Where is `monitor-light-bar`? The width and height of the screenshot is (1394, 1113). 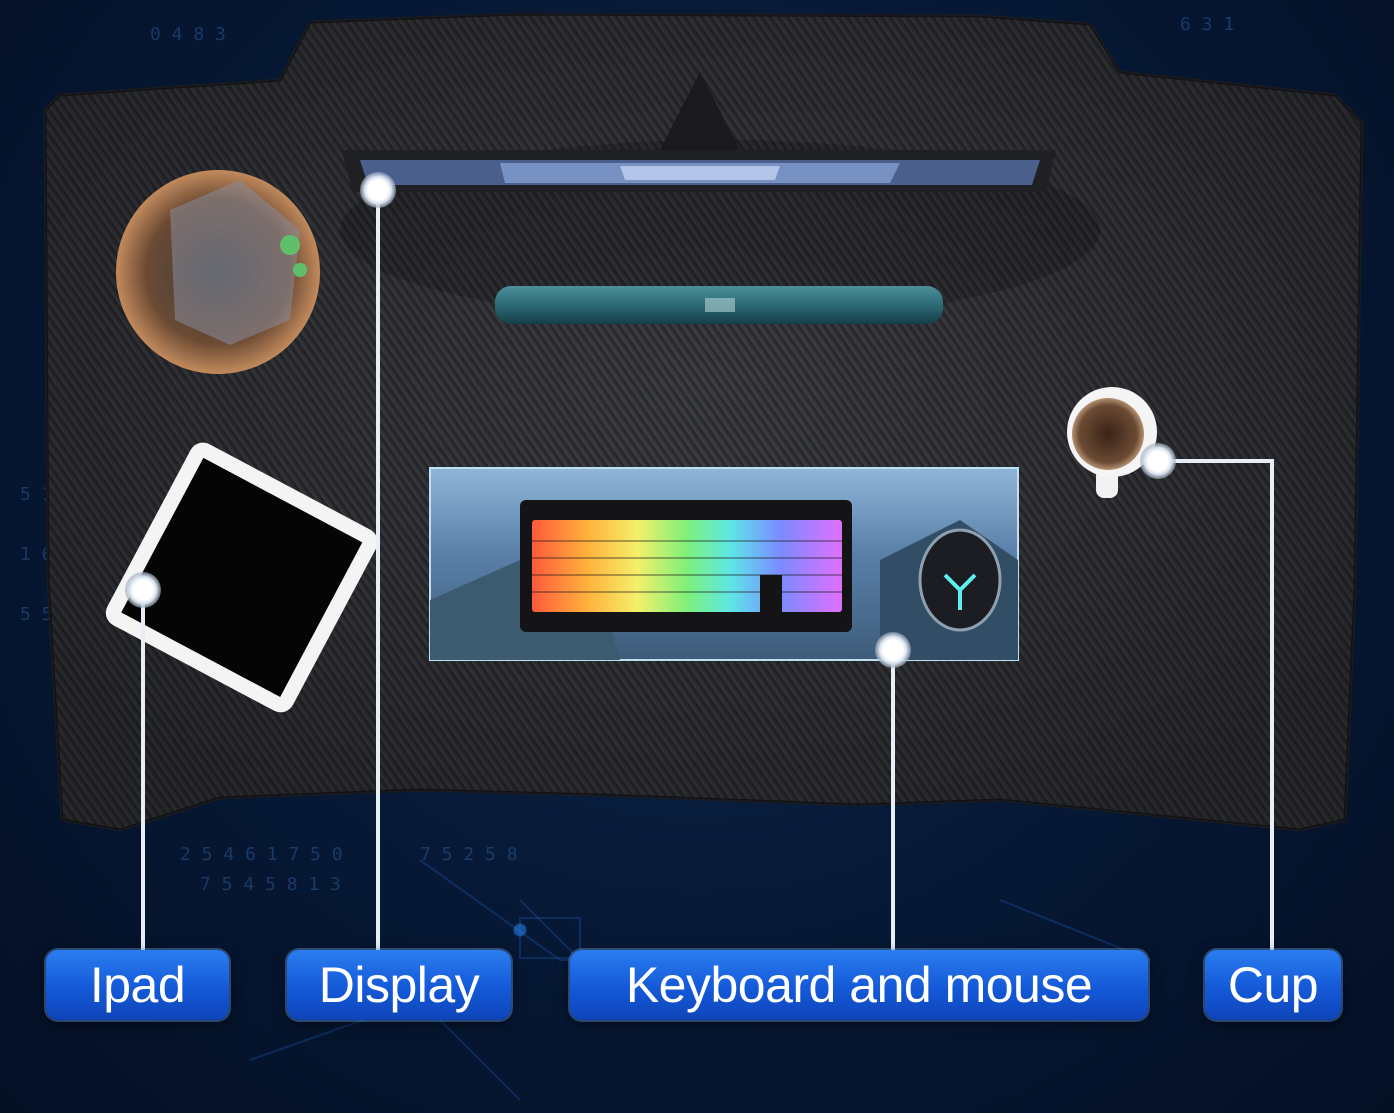 monitor-light-bar is located at coordinates (719, 305).